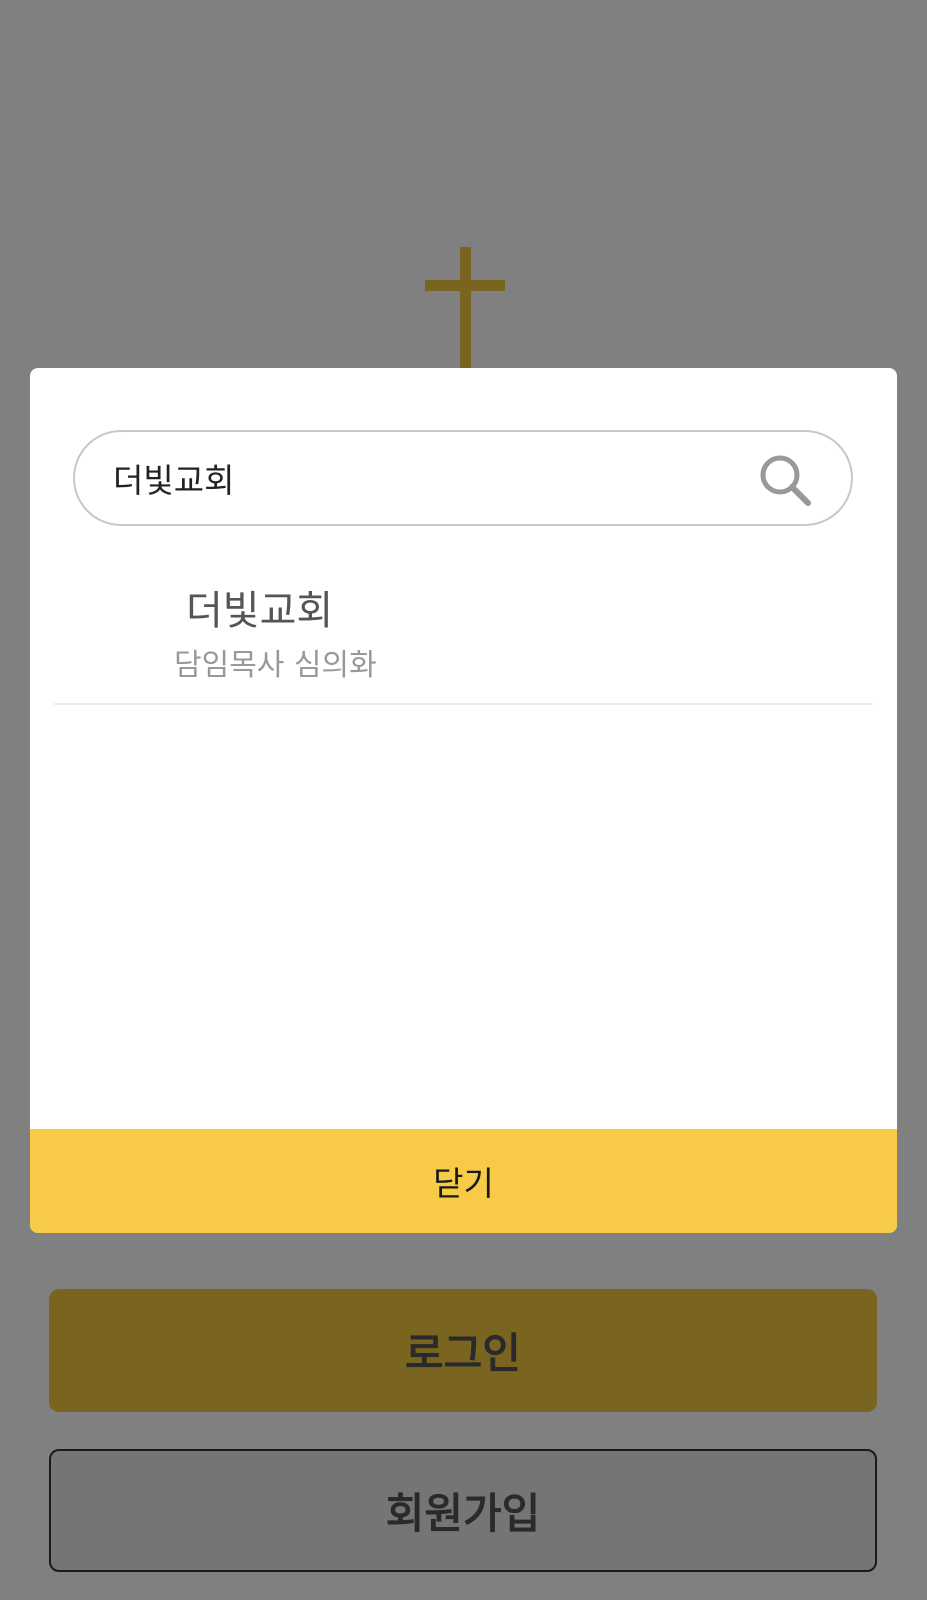 The image size is (927, 1600). I want to click on signup-button: 회원가입, so click(463, 1510).